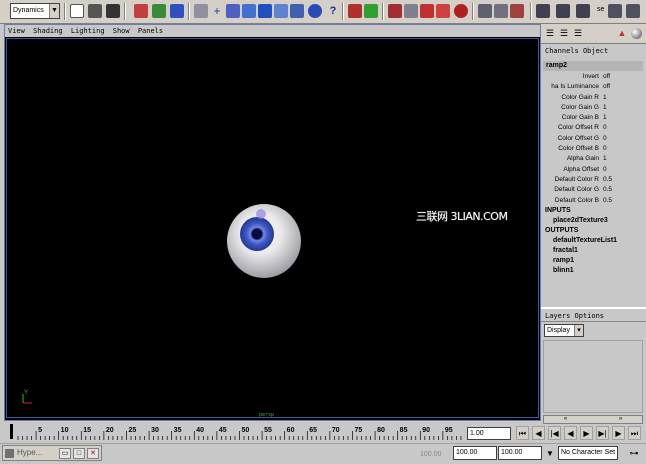 Image resolution: width=646 pixels, height=464 pixels. Describe the element at coordinates (562, 51) in the screenshot. I see `channel-box-menu-channels: Channels` at that location.